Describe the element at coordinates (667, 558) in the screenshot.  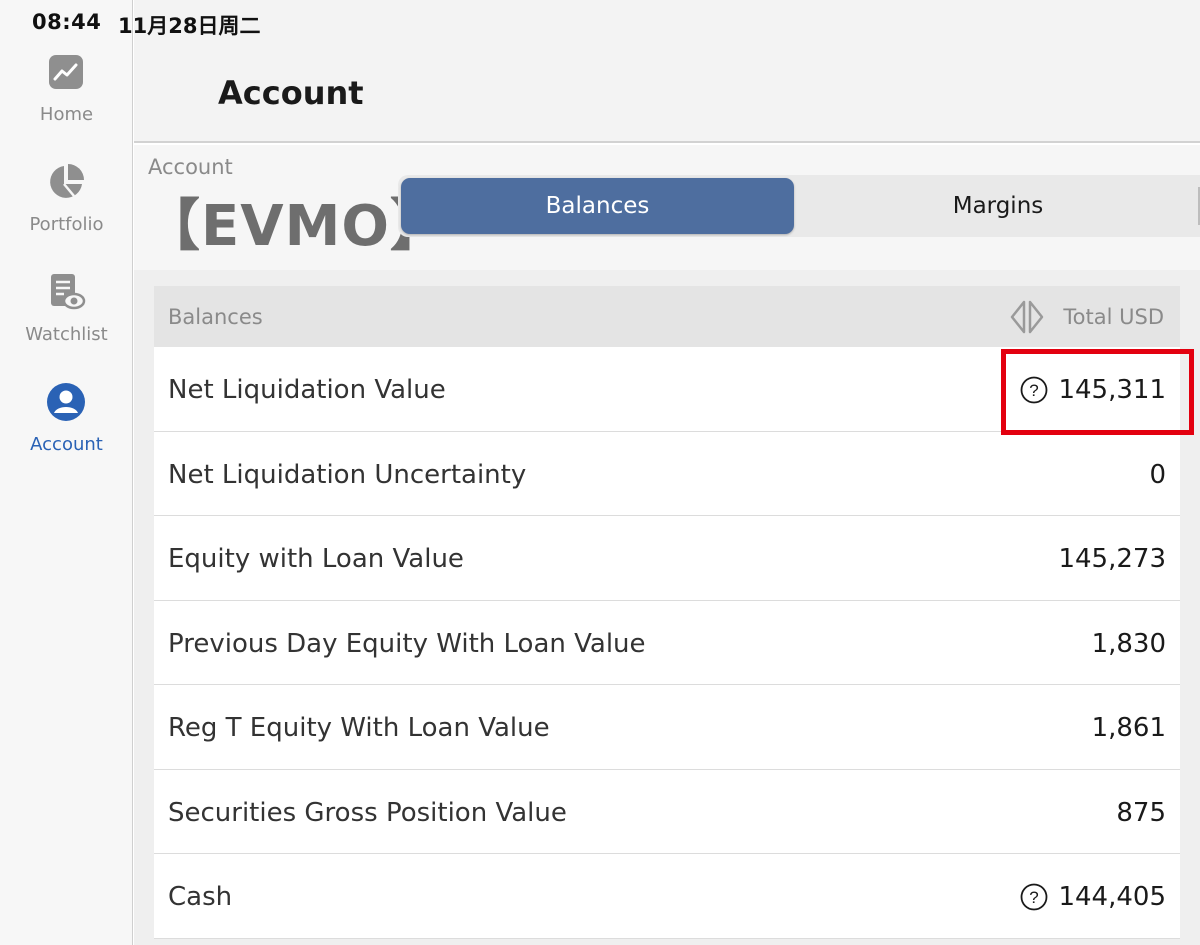
I see `table-row: Equity with Loan Value 145,273` at that location.